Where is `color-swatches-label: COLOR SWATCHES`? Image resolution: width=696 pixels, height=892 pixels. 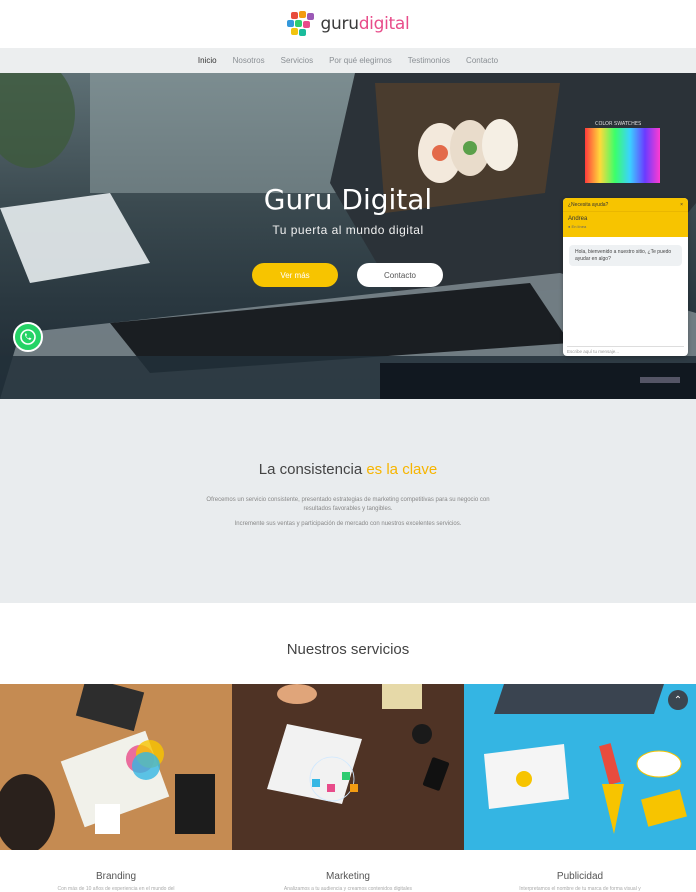
color-swatches-label: COLOR SWATCHES is located at coordinates (618, 124).